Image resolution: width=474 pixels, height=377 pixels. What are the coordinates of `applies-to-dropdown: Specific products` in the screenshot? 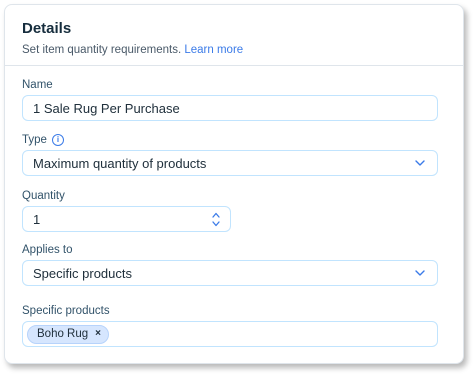 It's located at (230, 273).